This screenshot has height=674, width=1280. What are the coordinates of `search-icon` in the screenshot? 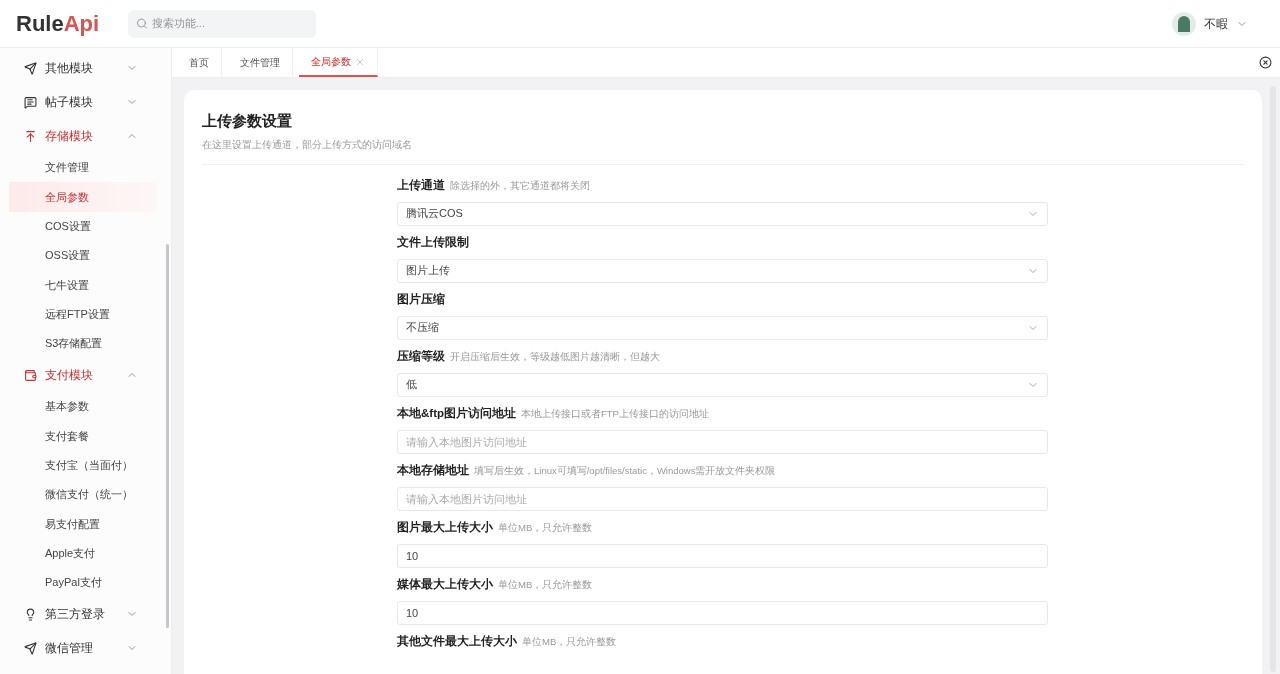 It's located at (142, 23).